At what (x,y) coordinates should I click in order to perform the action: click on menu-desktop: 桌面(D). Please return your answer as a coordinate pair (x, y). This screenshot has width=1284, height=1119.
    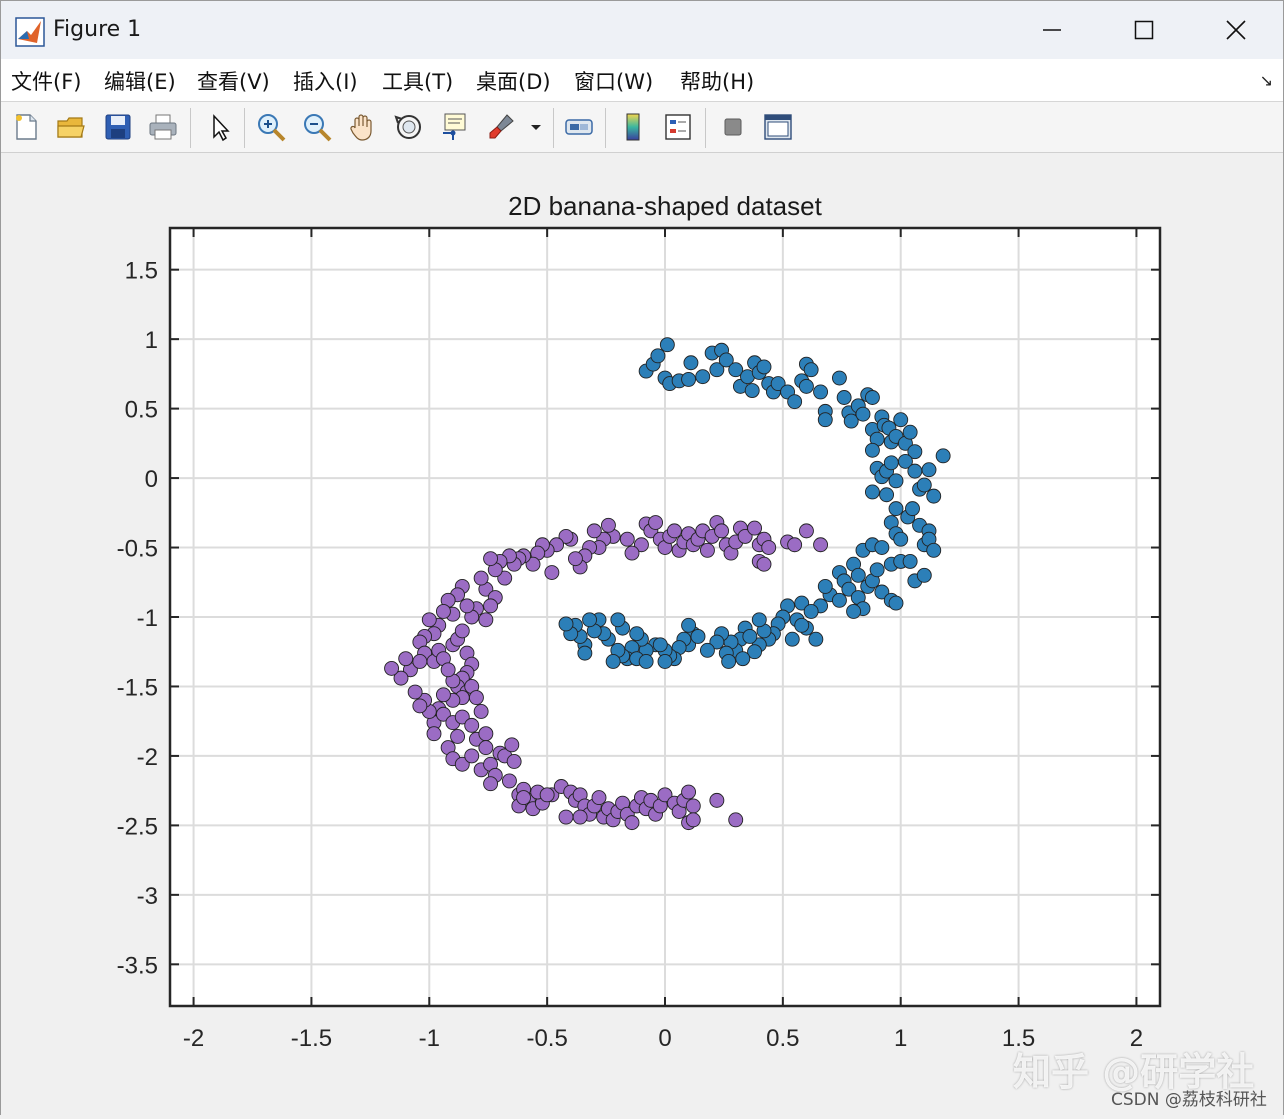
    Looking at the image, I should click on (513, 81).